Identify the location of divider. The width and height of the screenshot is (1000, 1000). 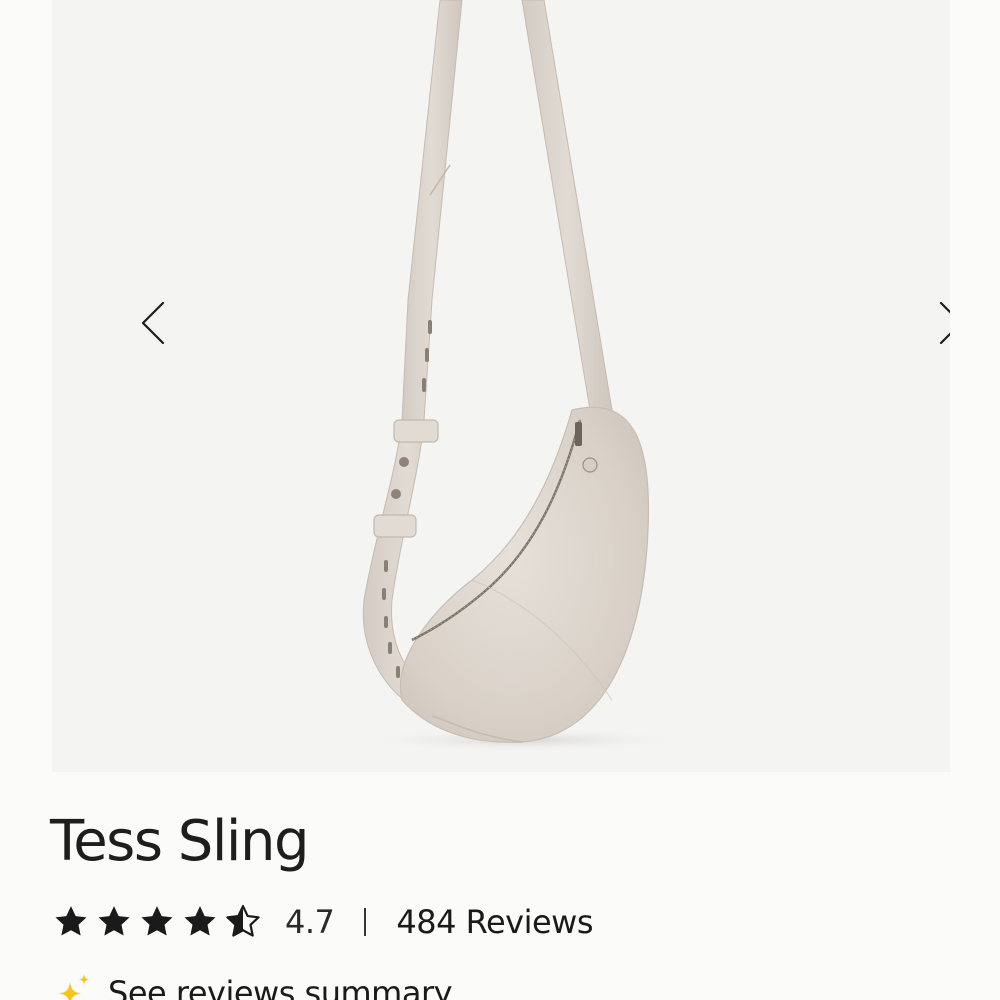
(365, 922).